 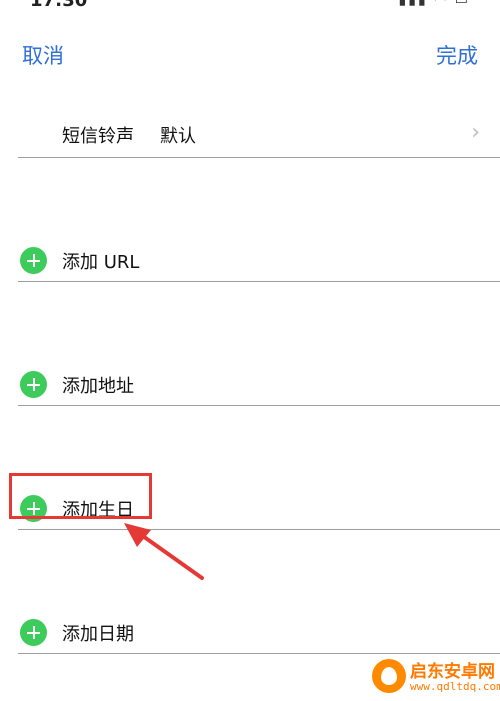 I want to click on highlight-box, so click(x=80, y=496).